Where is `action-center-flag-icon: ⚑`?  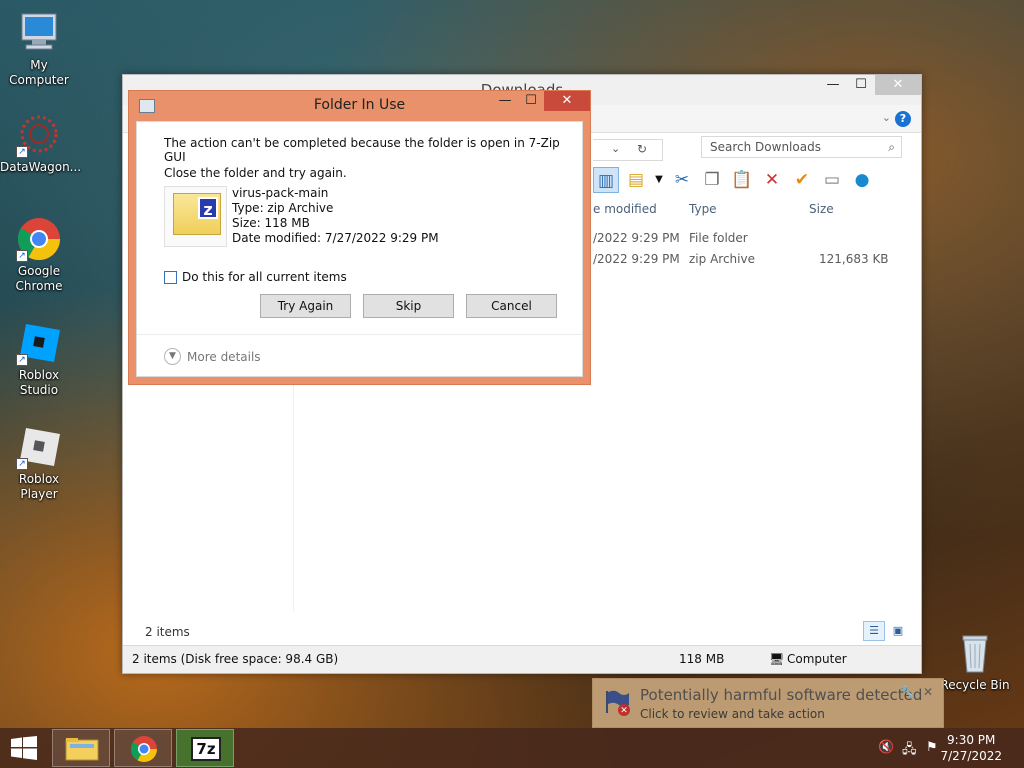 action-center-flag-icon: ⚑ is located at coordinates (932, 747).